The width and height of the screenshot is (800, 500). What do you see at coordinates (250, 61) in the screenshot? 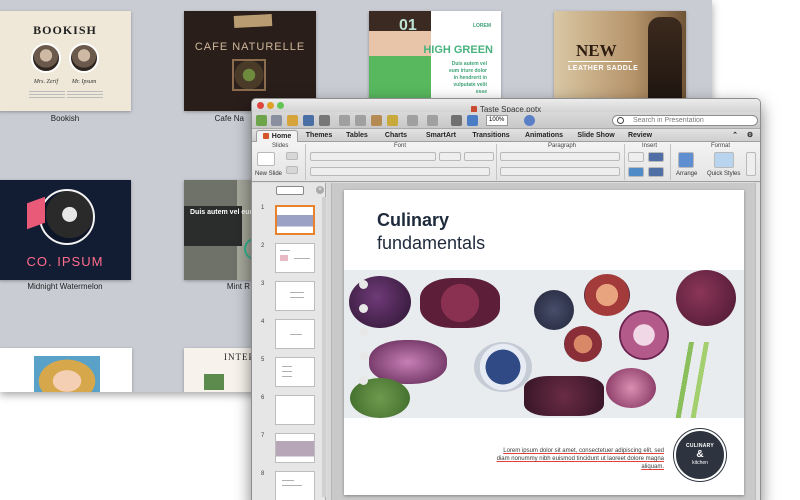
I see `template-cafe: CAFE NATURELLE` at bounding box center [250, 61].